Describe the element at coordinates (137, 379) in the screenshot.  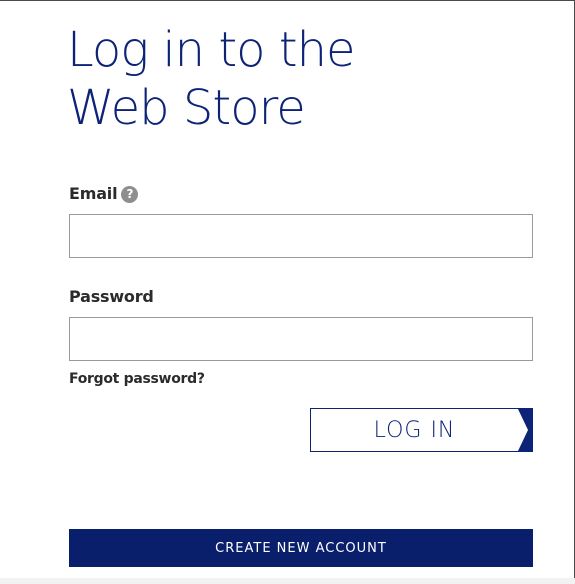
I see `forgot-password-link: Forgot password?` at that location.